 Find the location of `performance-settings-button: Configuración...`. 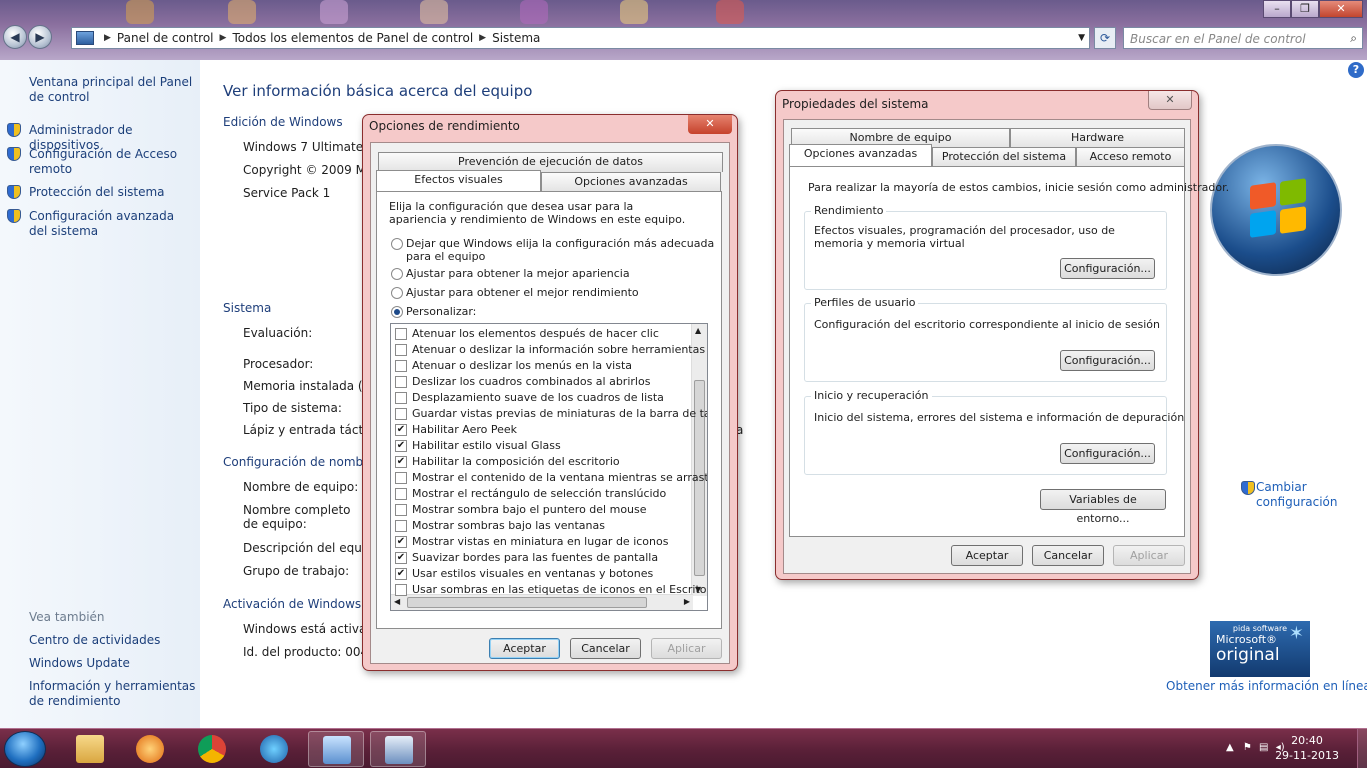

performance-settings-button: Configuración... is located at coordinates (1107, 268).